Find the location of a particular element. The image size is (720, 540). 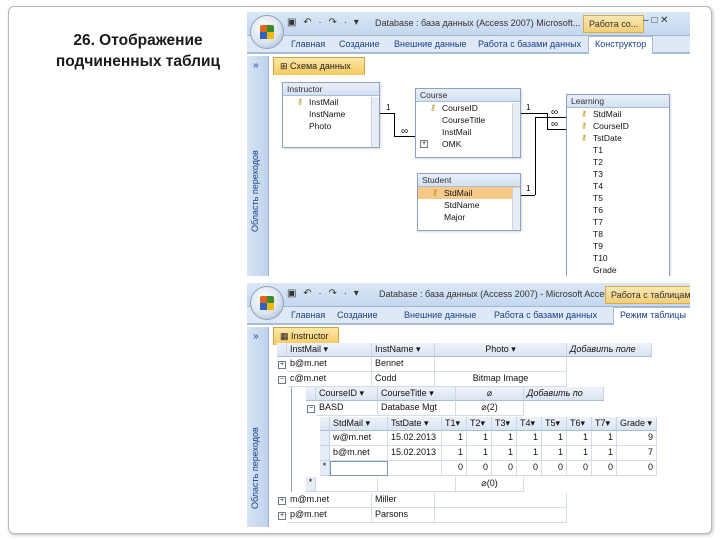

cell-courseid is located at coordinates (347, 484).